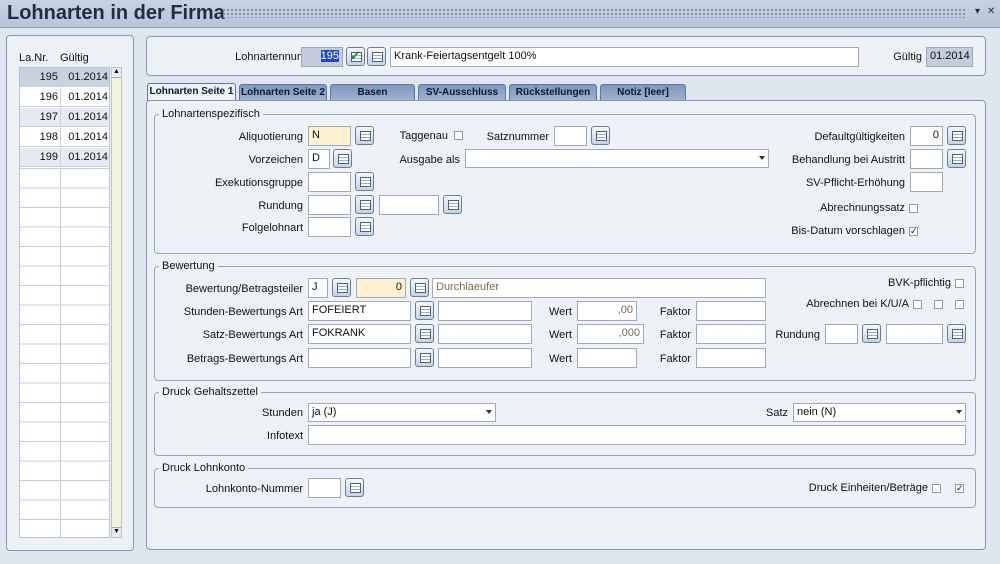 This screenshot has width=1000, height=564. What do you see at coordinates (936, 488) in the screenshot?
I see `druck-einheiten-checkbox` at bounding box center [936, 488].